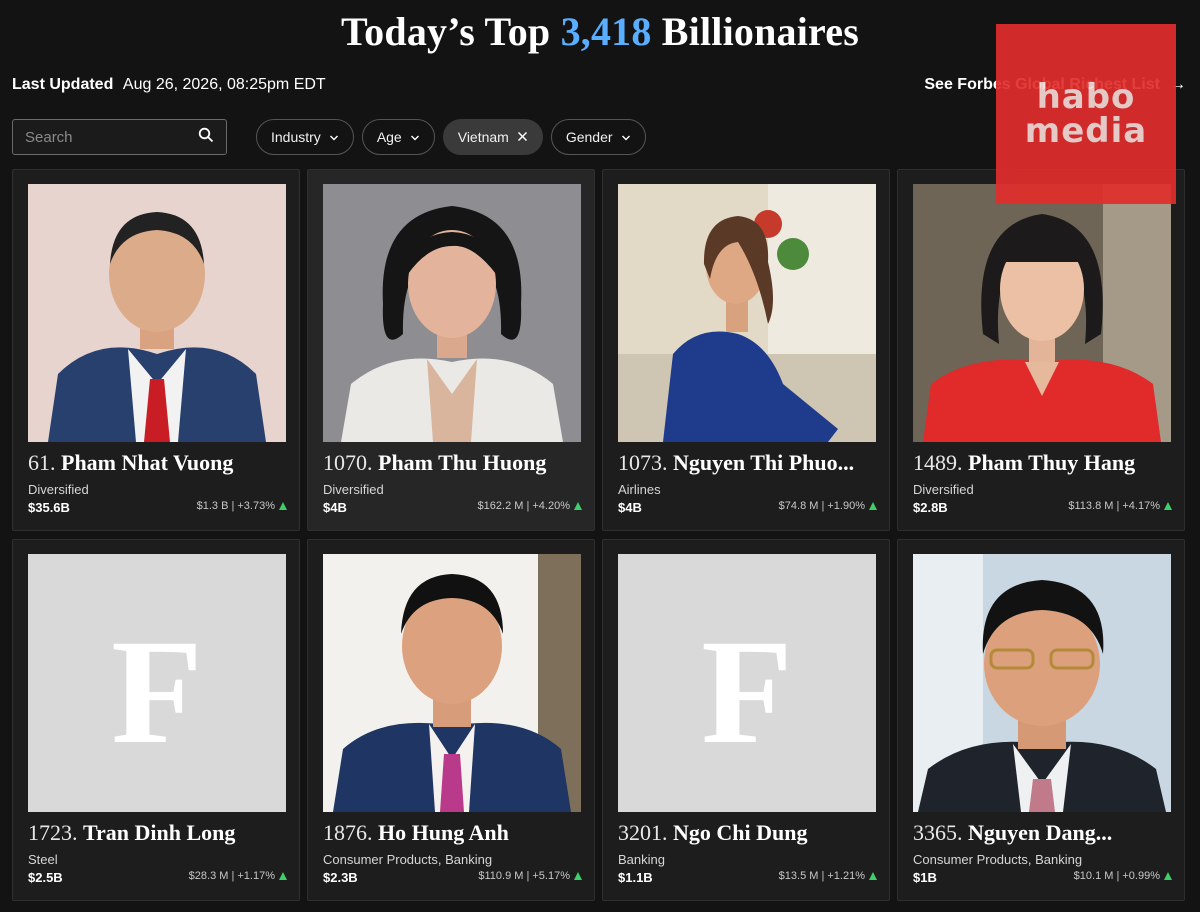 The width and height of the screenshot is (1200, 912). I want to click on name: Tran Dinh Long, so click(159, 832).